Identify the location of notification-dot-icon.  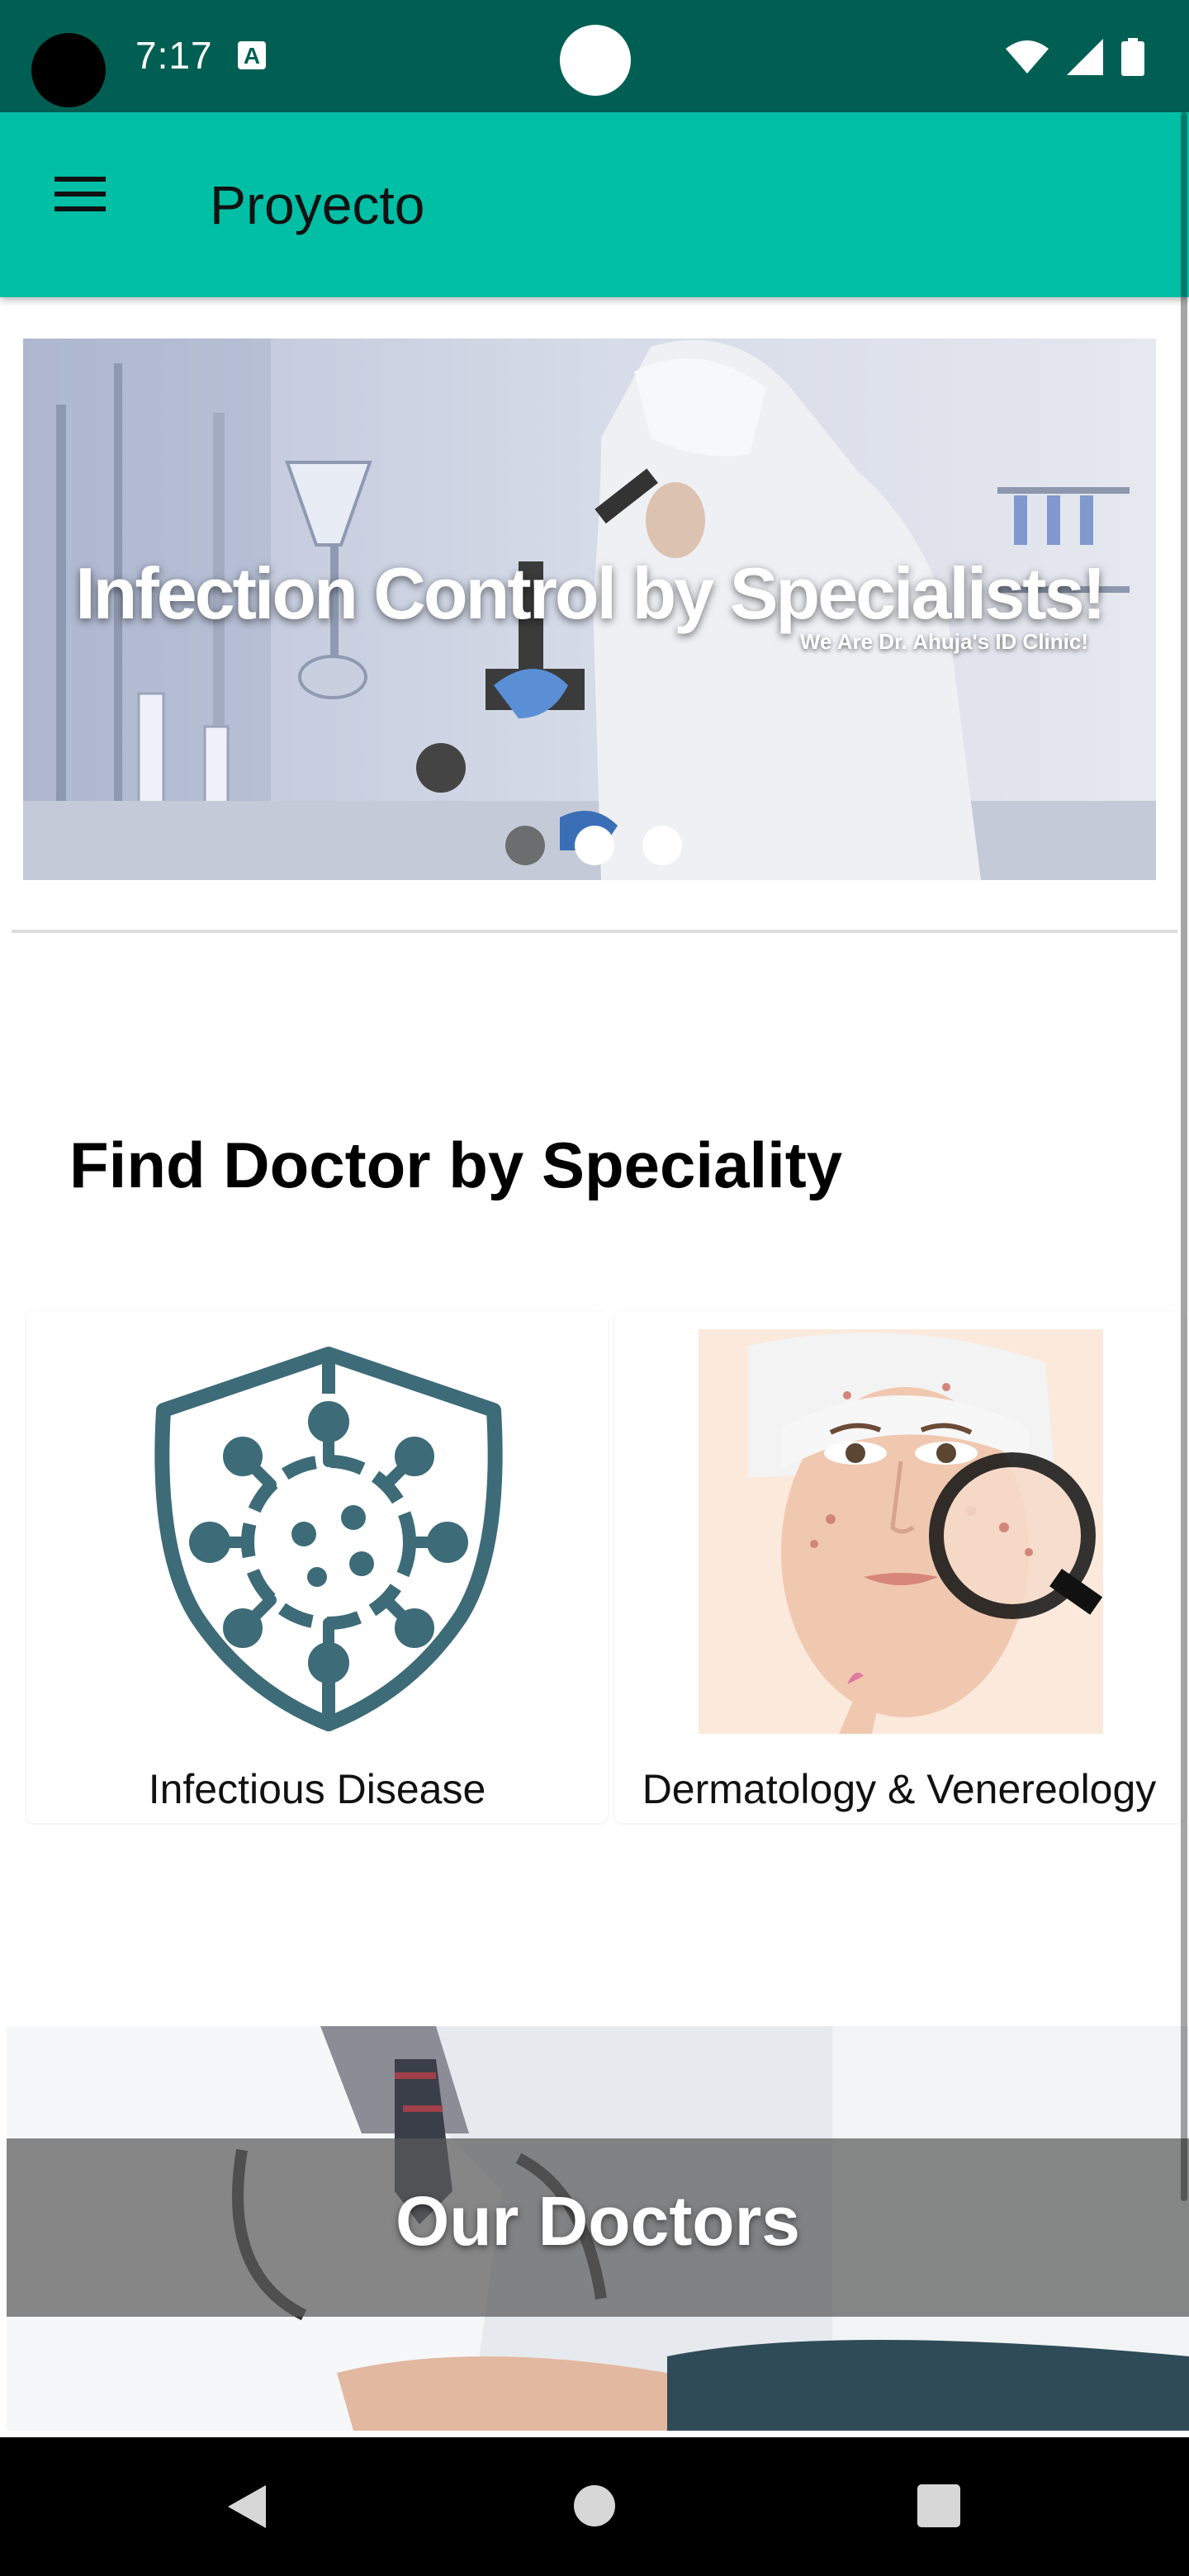
(595, 60).